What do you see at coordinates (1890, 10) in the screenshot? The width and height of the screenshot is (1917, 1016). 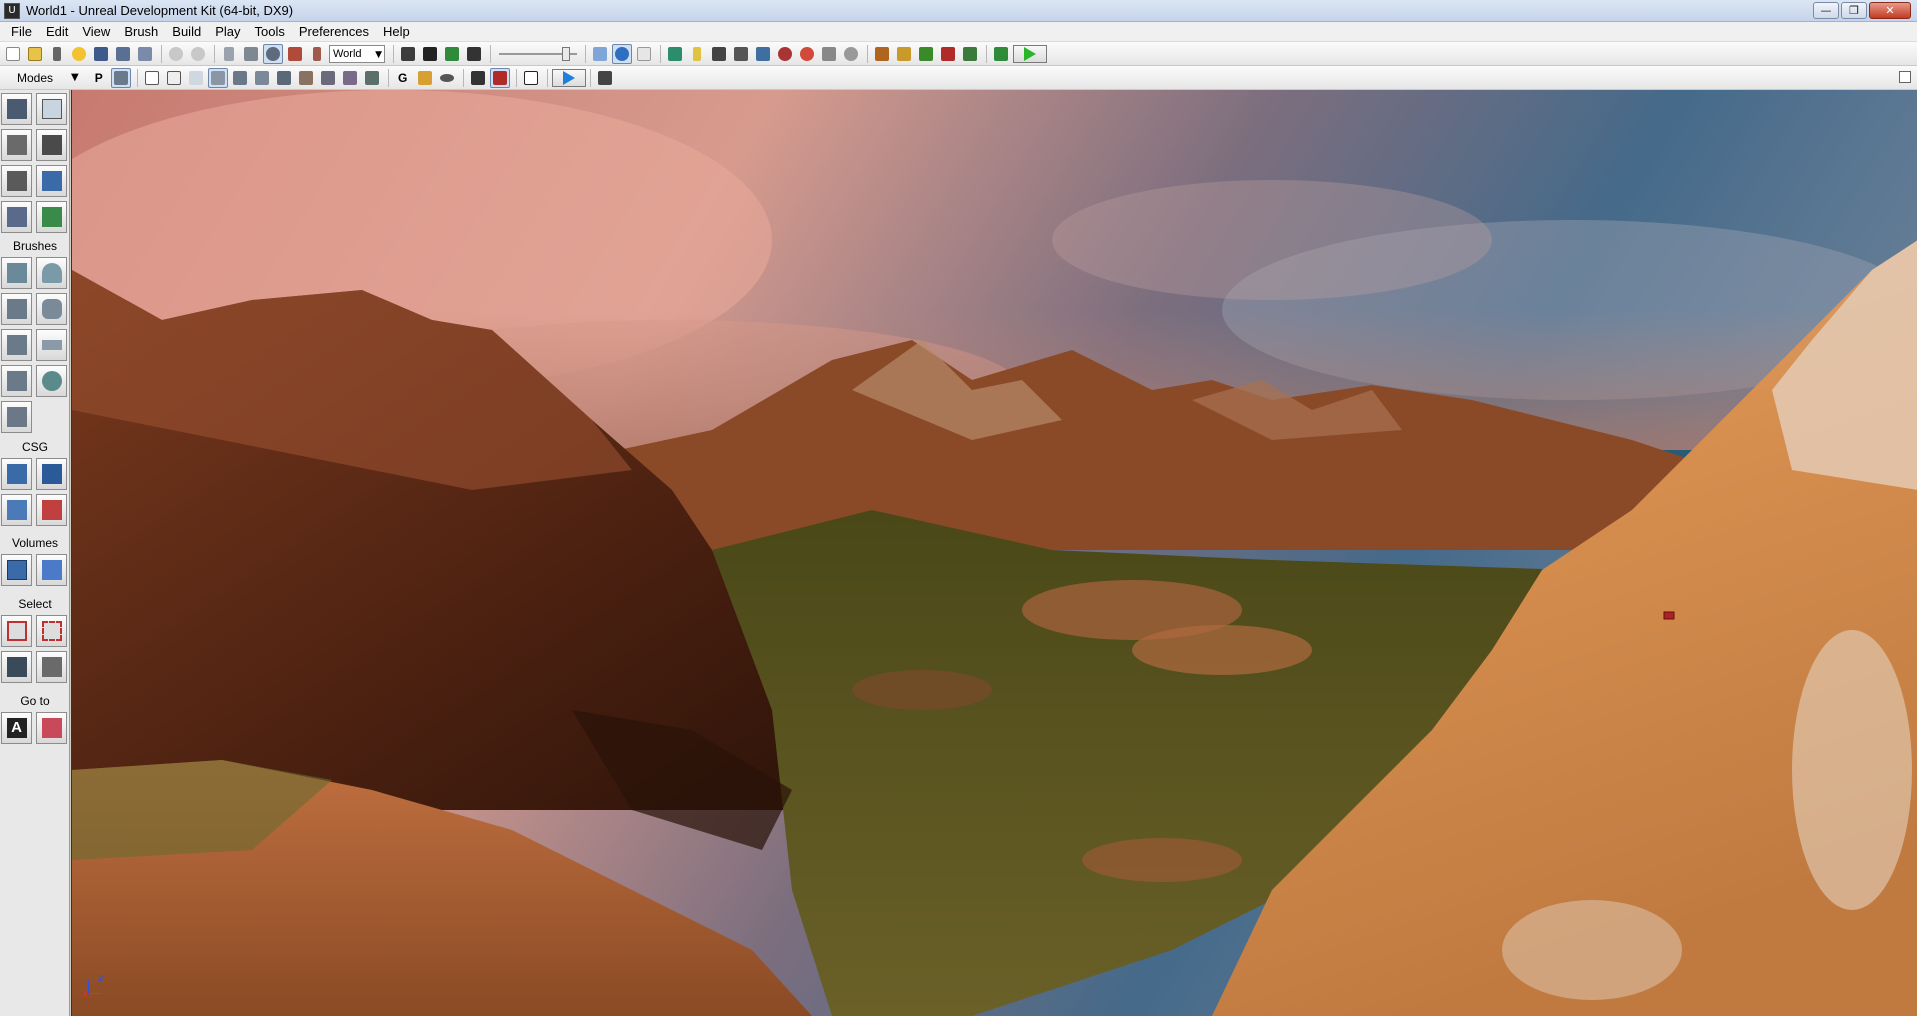 I see `close-button: ✕` at bounding box center [1890, 10].